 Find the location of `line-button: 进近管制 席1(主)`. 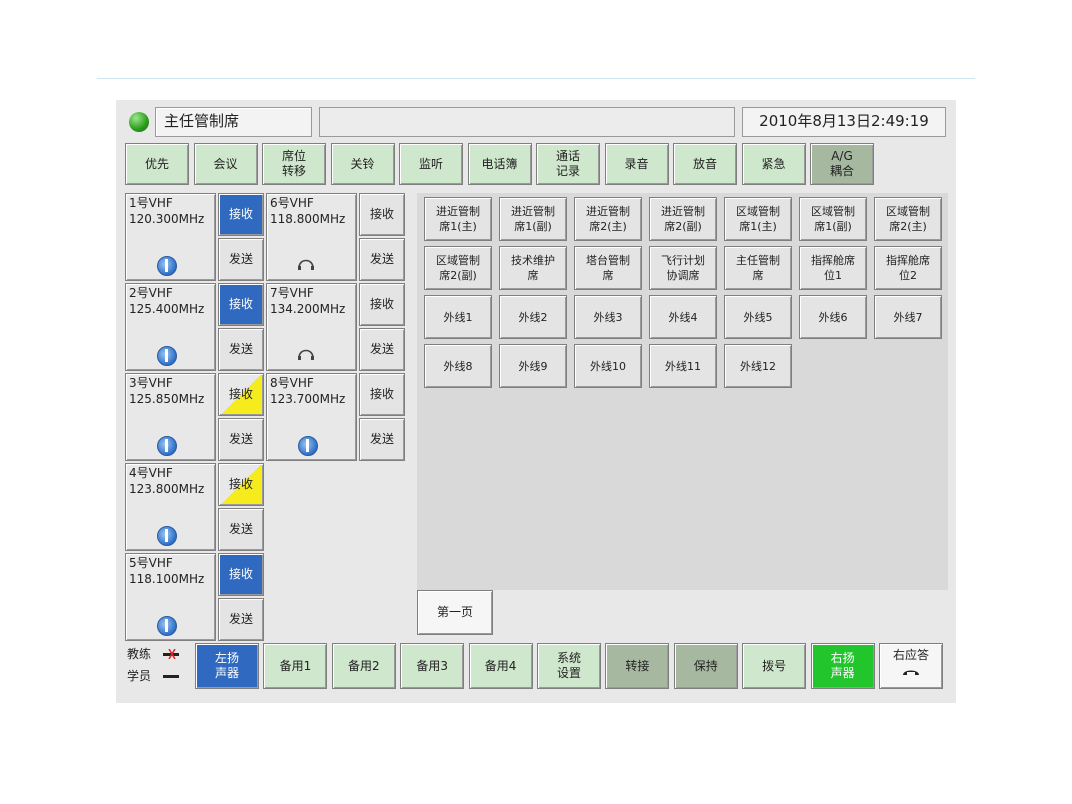

line-button: 进近管制 席1(主) is located at coordinates (458, 219).